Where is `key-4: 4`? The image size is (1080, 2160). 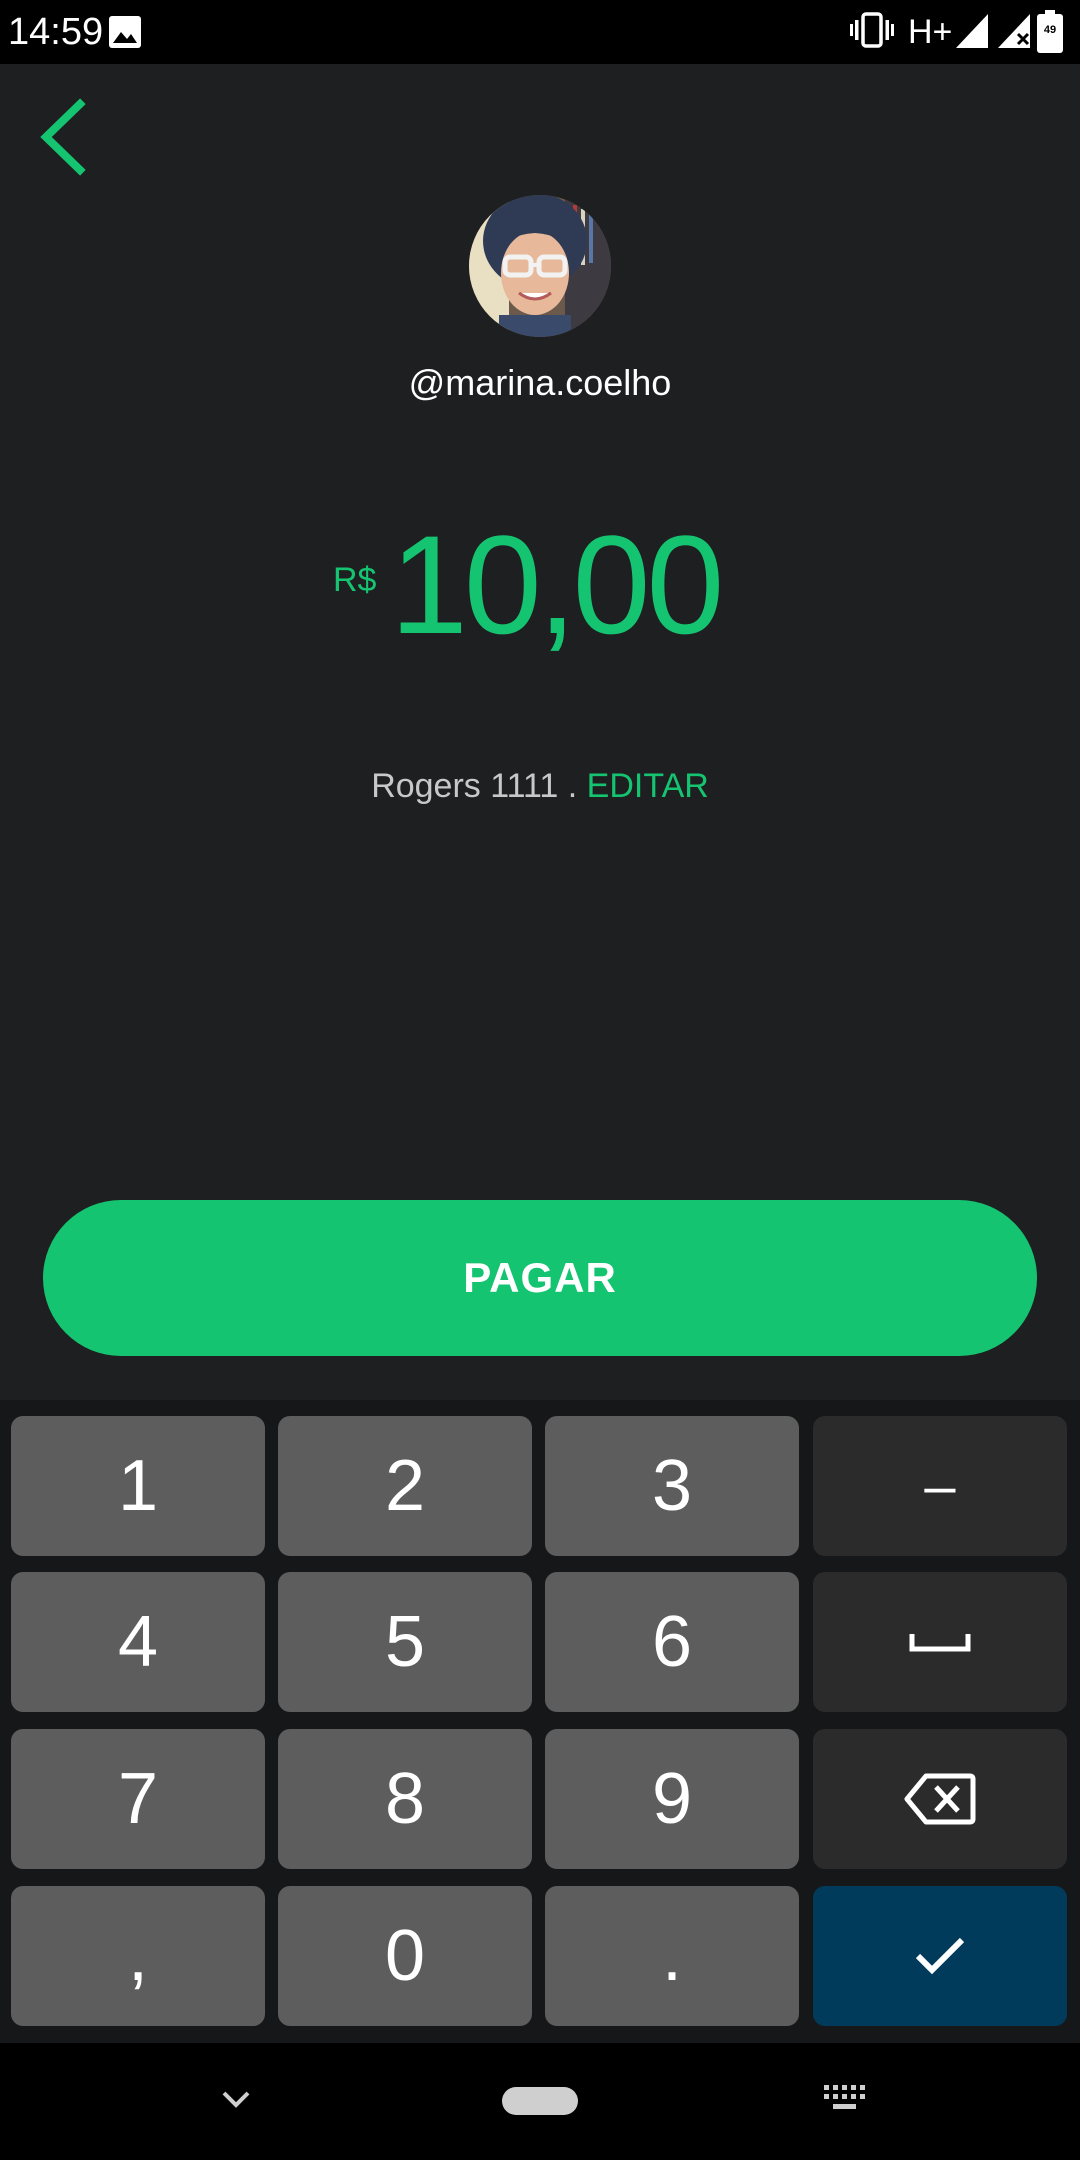 key-4: 4 is located at coordinates (138, 1642).